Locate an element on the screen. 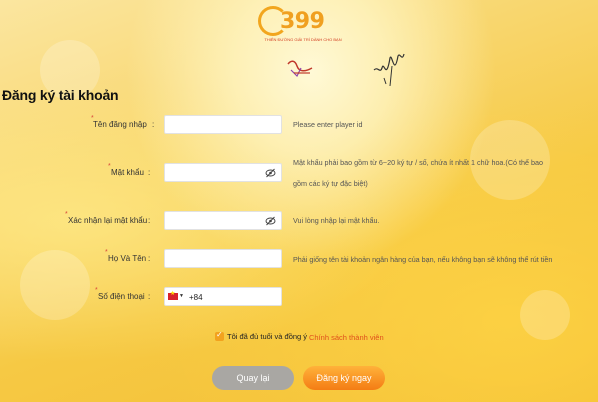 The image size is (598, 402). phone-label: Số điện thoại is located at coordinates (121, 296).